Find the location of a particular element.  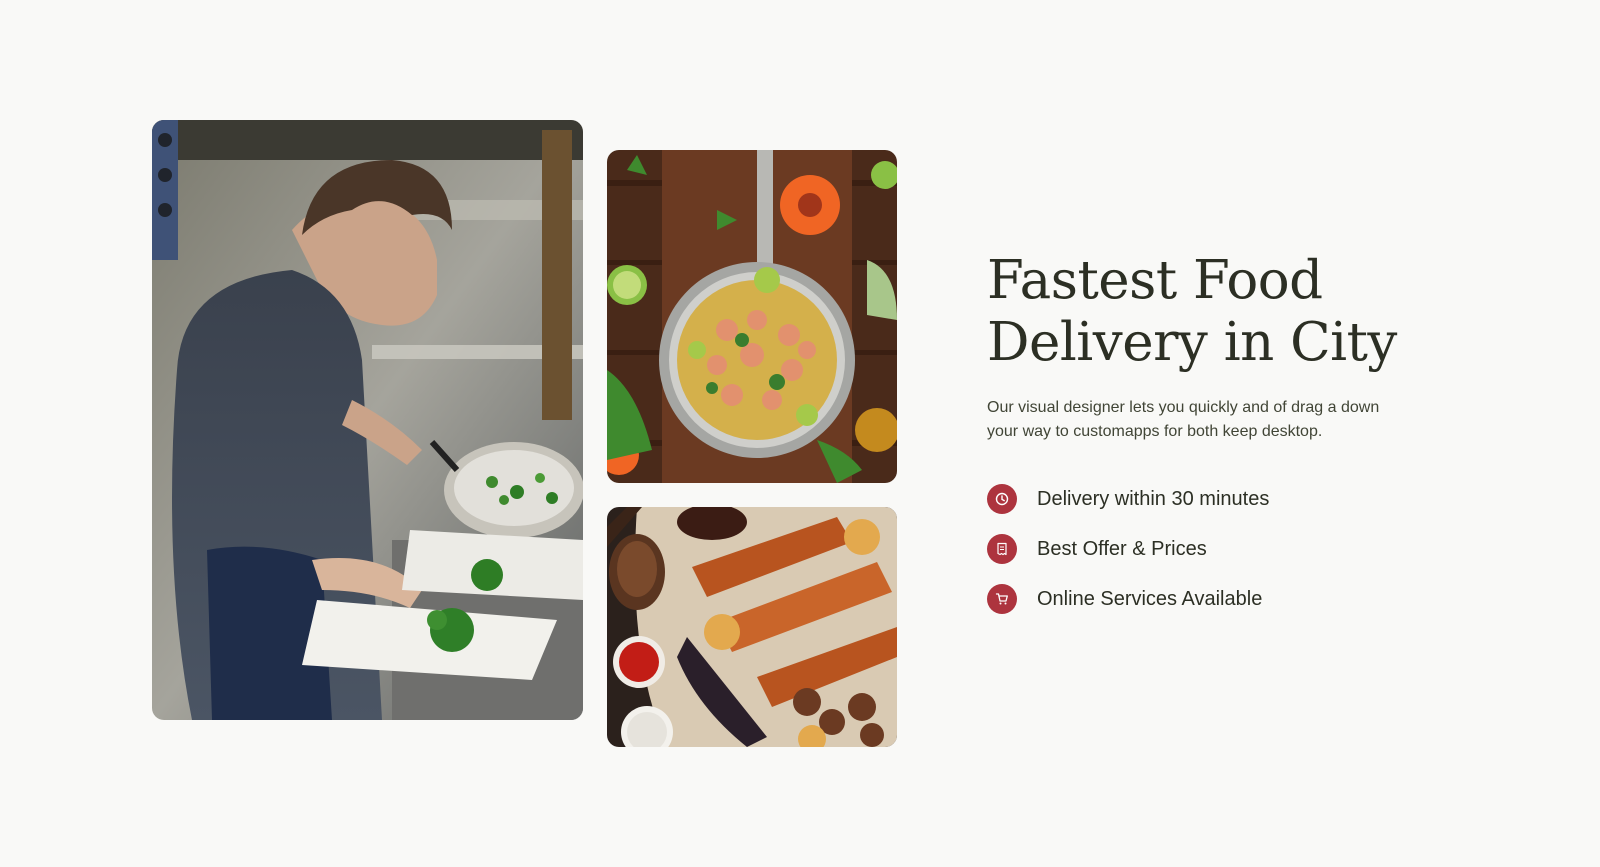

feature-label: Best Offer & Prices is located at coordinates (1122, 548).